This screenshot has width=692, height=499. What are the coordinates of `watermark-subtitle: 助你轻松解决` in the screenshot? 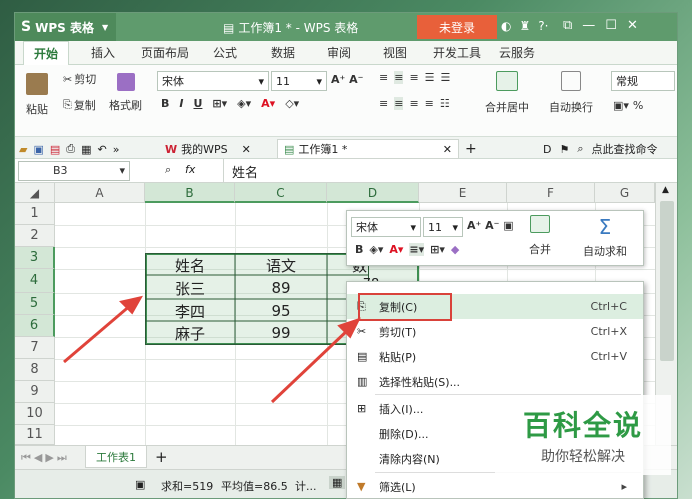 It's located at (583, 457).